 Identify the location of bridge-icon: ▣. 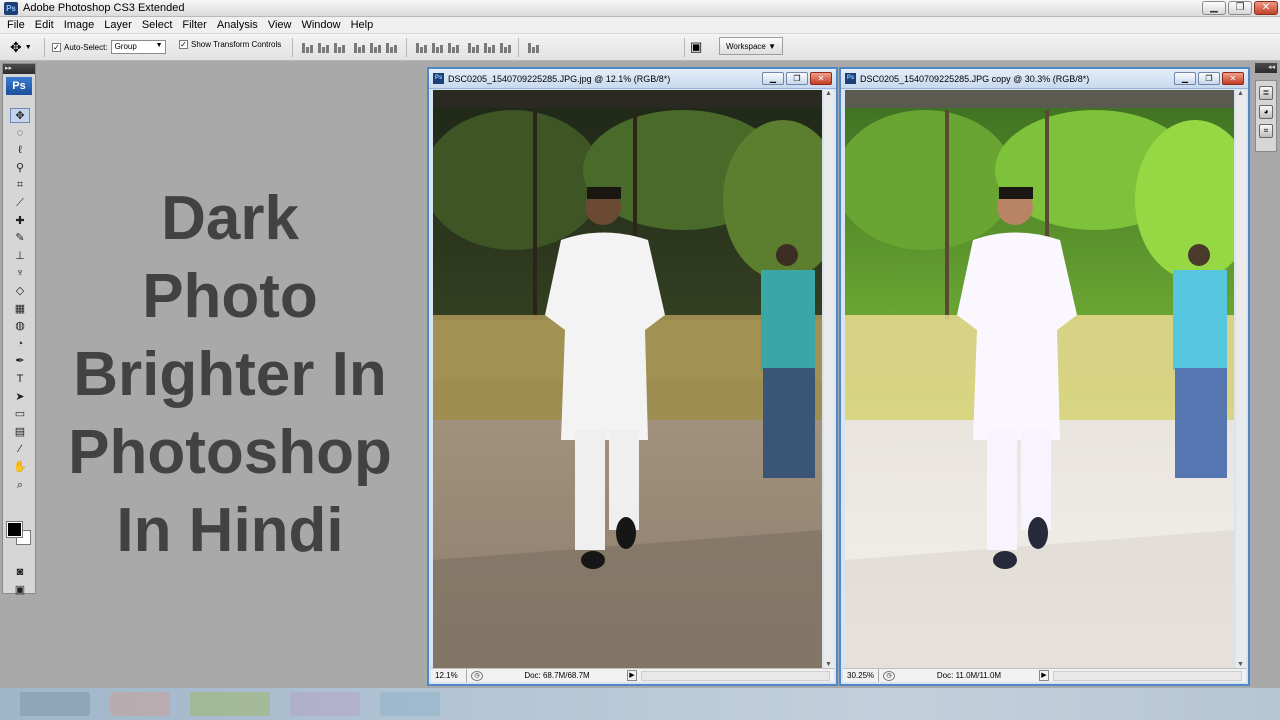
(696, 47).